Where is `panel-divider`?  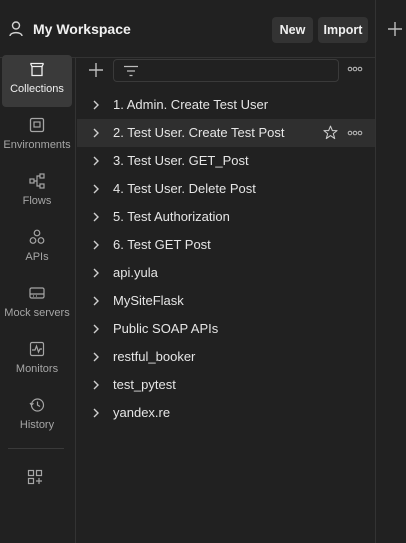 panel-divider is located at coordinates (375, 271).